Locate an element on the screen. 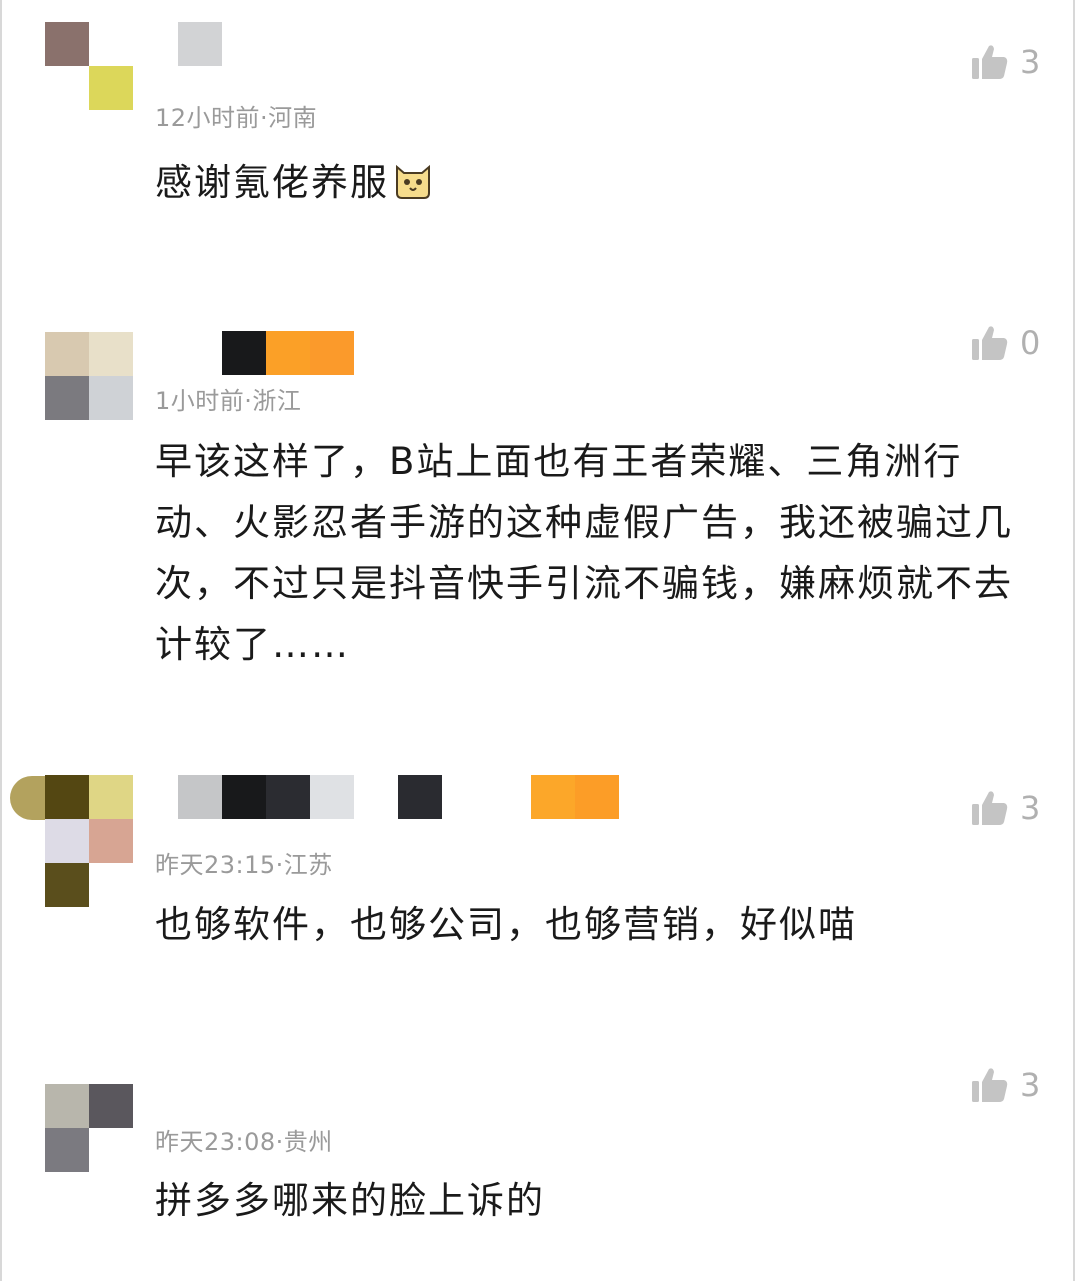  comment-text-content: 感谢氪佬养服 is located at coordinates (272, 182).